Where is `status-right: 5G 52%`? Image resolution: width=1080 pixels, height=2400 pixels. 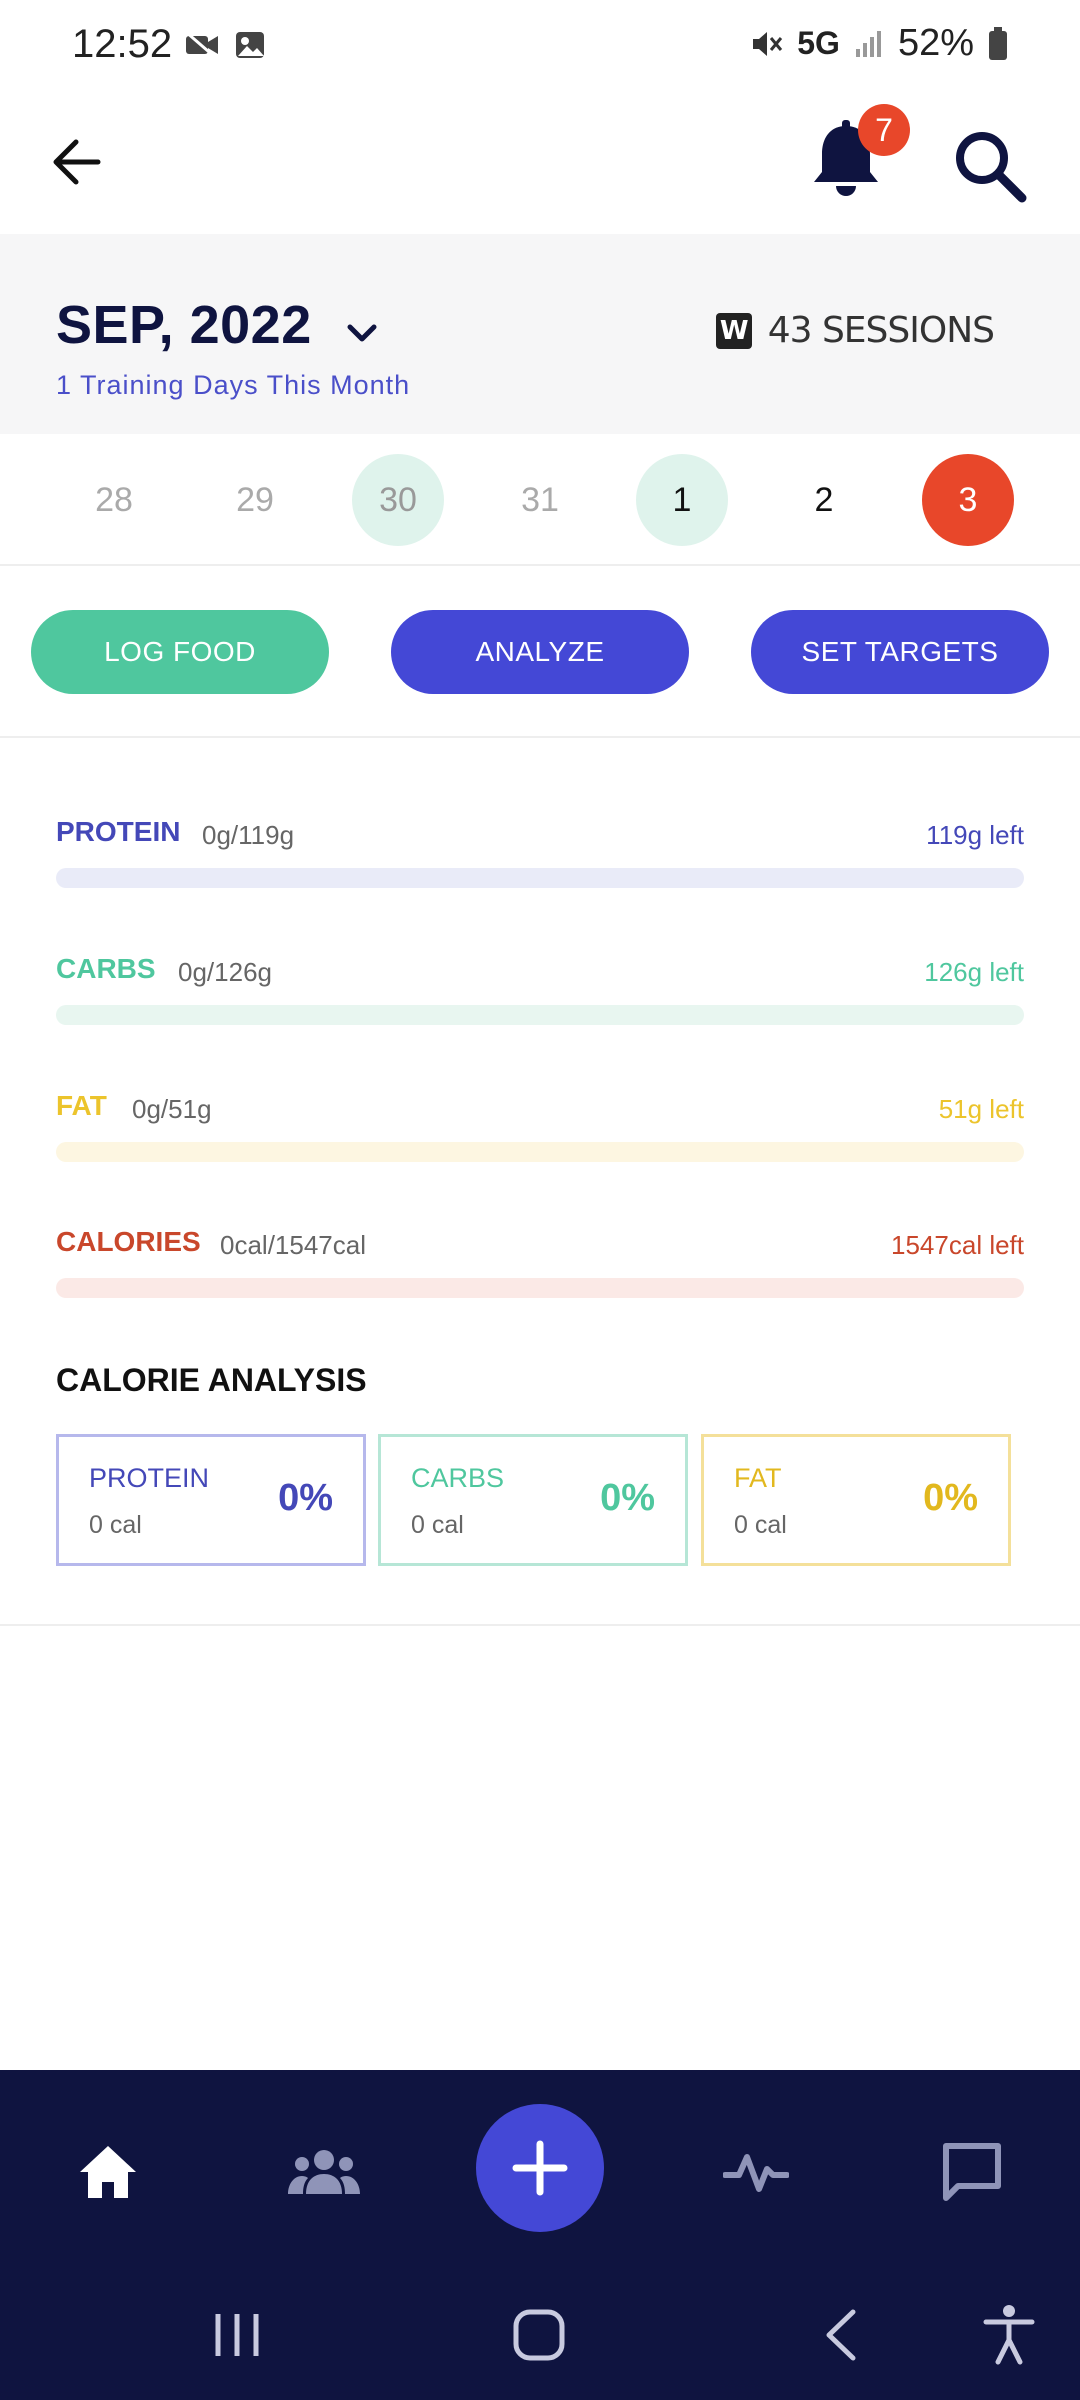 status-right: 5G 52% is located at coordinates (878, 43).